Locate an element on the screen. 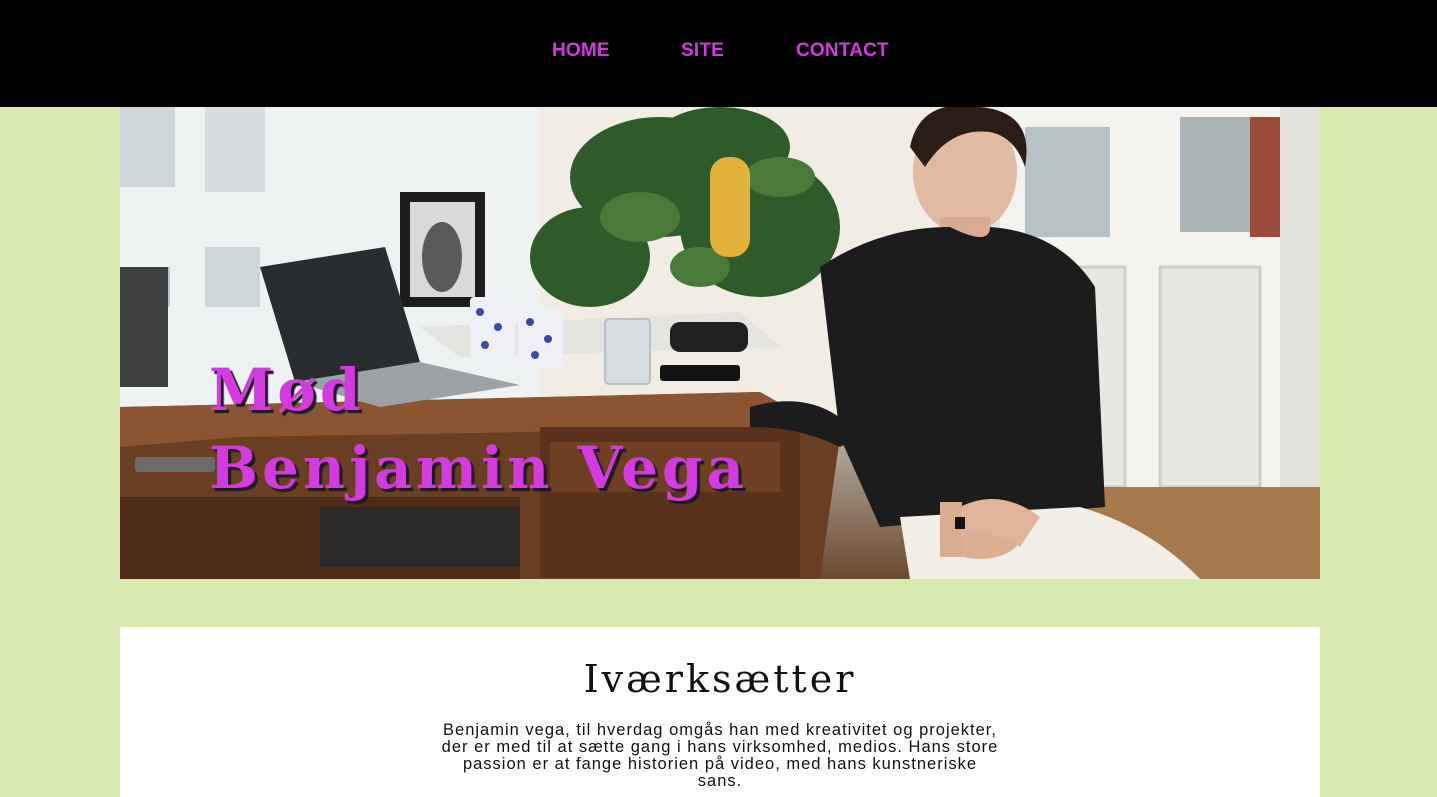  nav-home-link: HOME is located at coordinates (581, 51).